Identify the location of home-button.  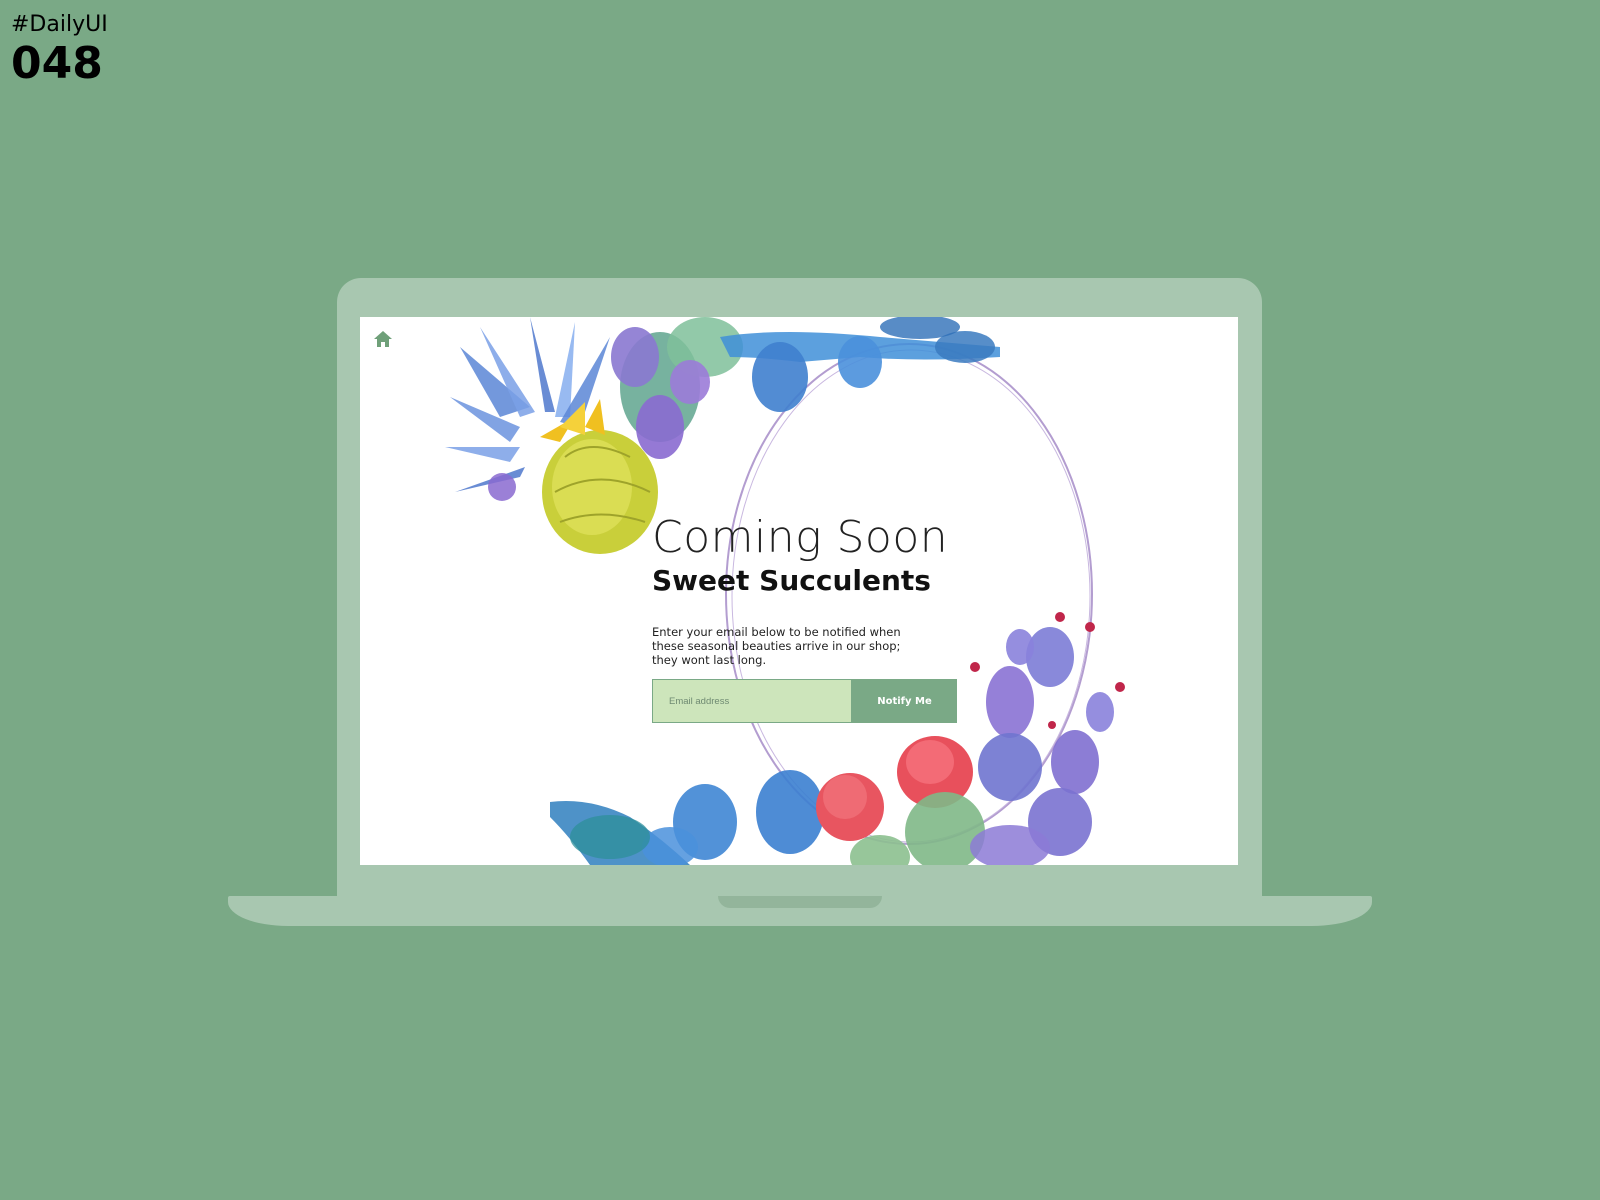
(383, 339).